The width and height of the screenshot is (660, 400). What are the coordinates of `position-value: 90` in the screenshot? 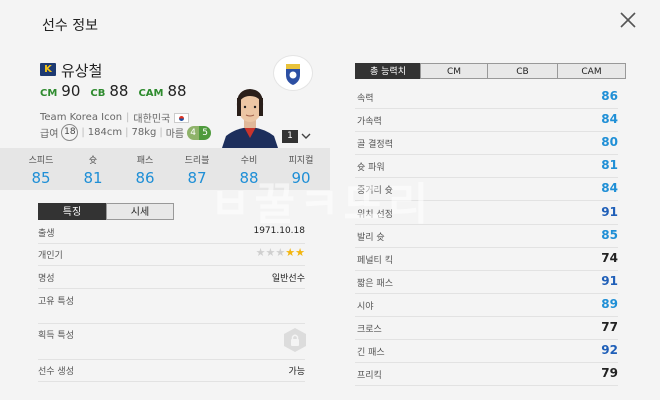 It's located at (71, 91).